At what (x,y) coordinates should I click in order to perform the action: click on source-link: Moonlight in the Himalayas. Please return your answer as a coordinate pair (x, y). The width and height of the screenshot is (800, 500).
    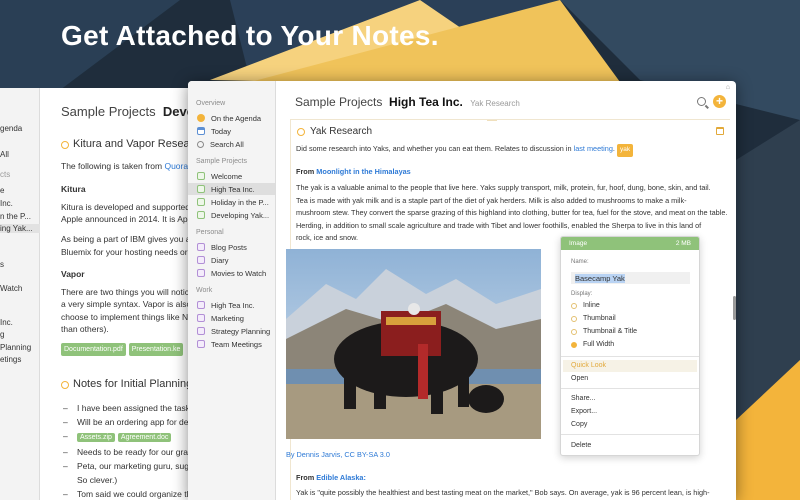
    Looking at the image, I should click on (363, 171).